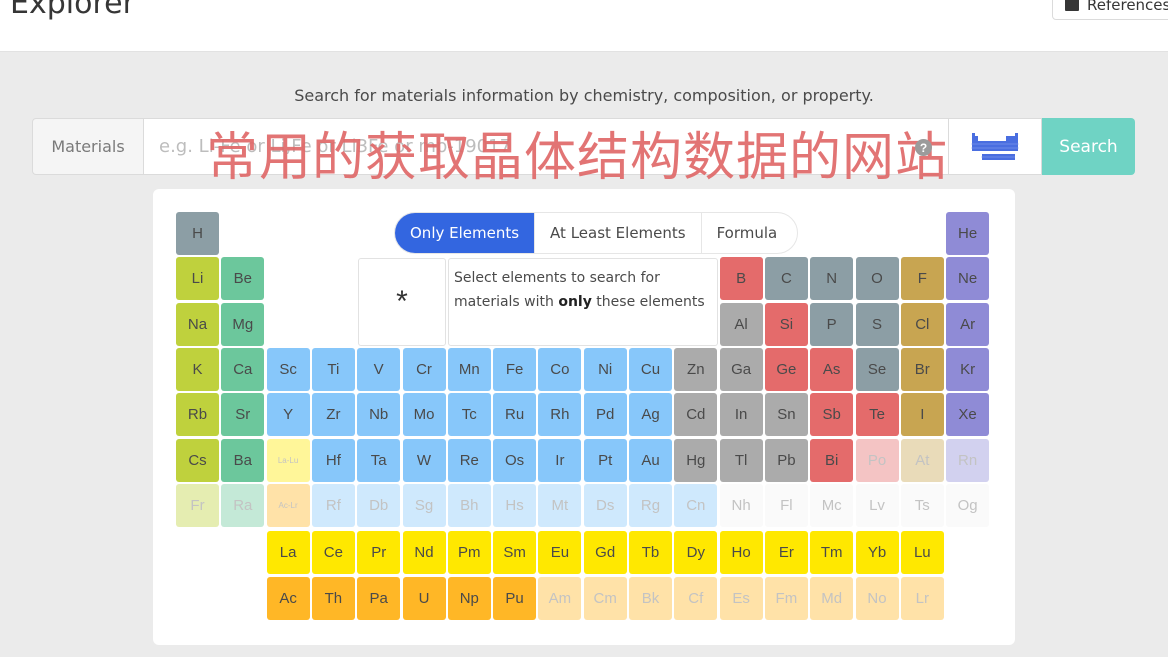  Describe the element at coordinates (424, 505) in the screenshot. I see `element-sg: Sg` at that location.